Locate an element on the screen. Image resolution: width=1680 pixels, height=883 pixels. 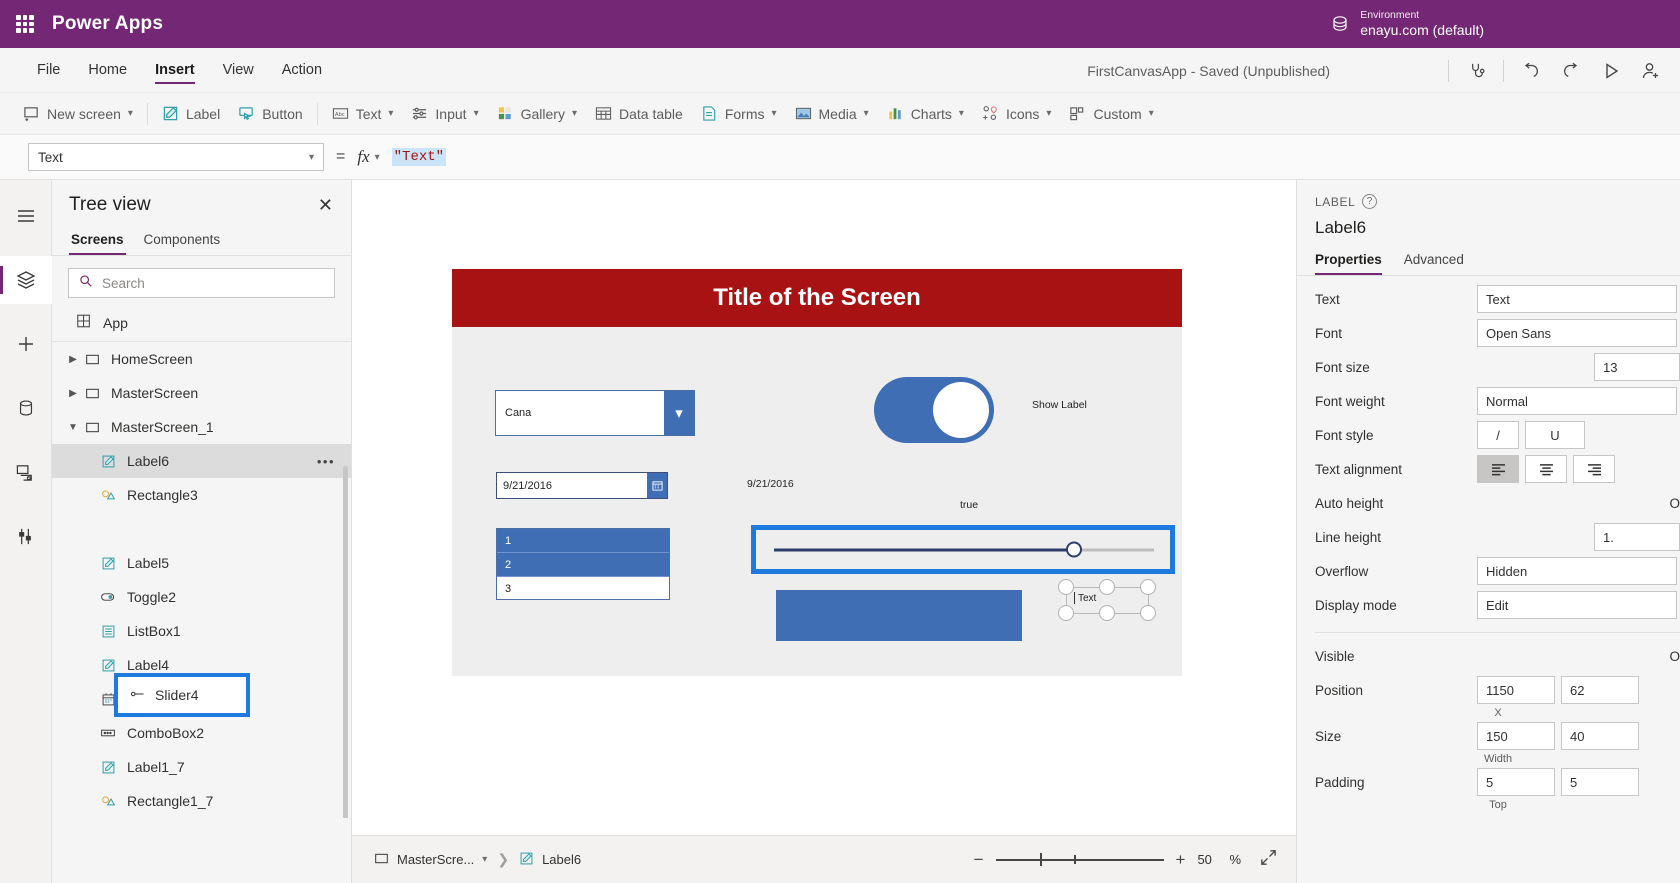
prop-font-size-input: 13 is located at coordinates (1637, 367).